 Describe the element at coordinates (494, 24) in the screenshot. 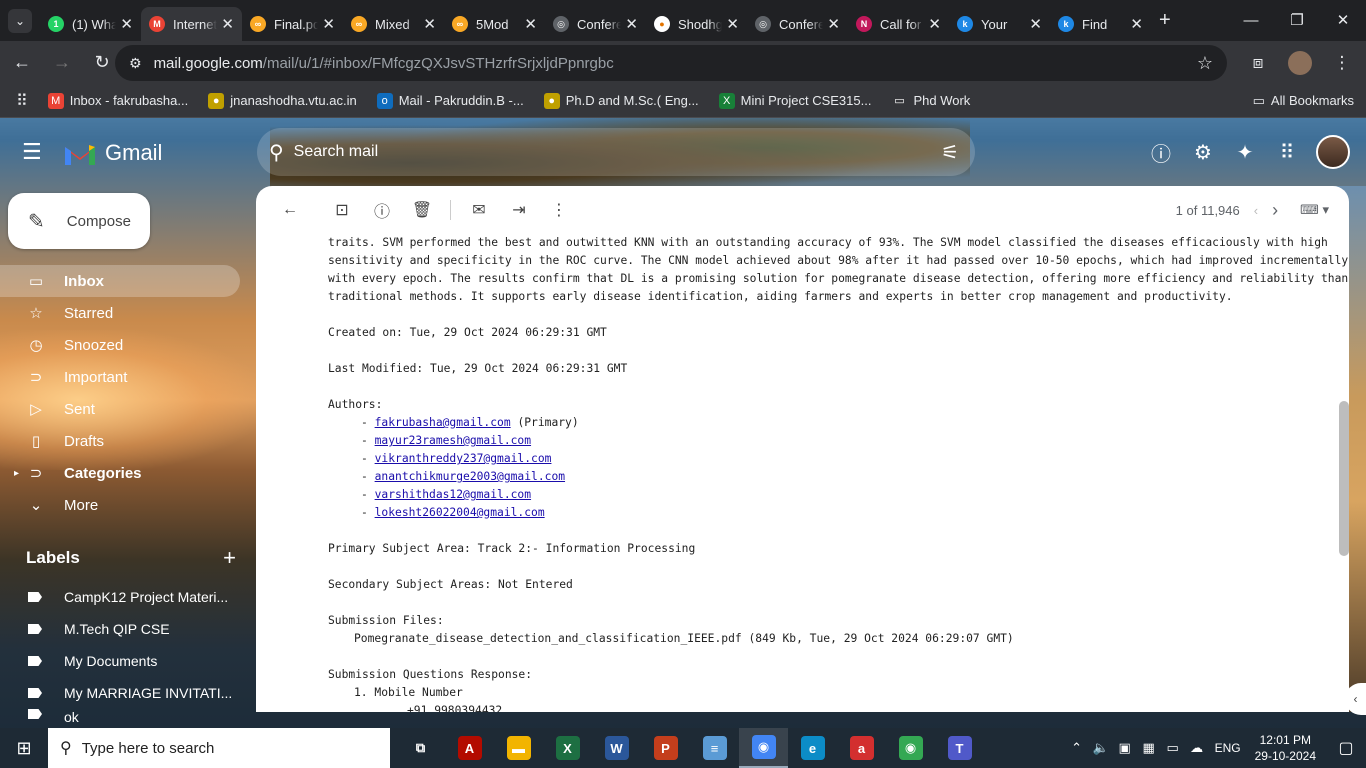

I see `browser-tab: ∞ 5Mod ✕` at that location.